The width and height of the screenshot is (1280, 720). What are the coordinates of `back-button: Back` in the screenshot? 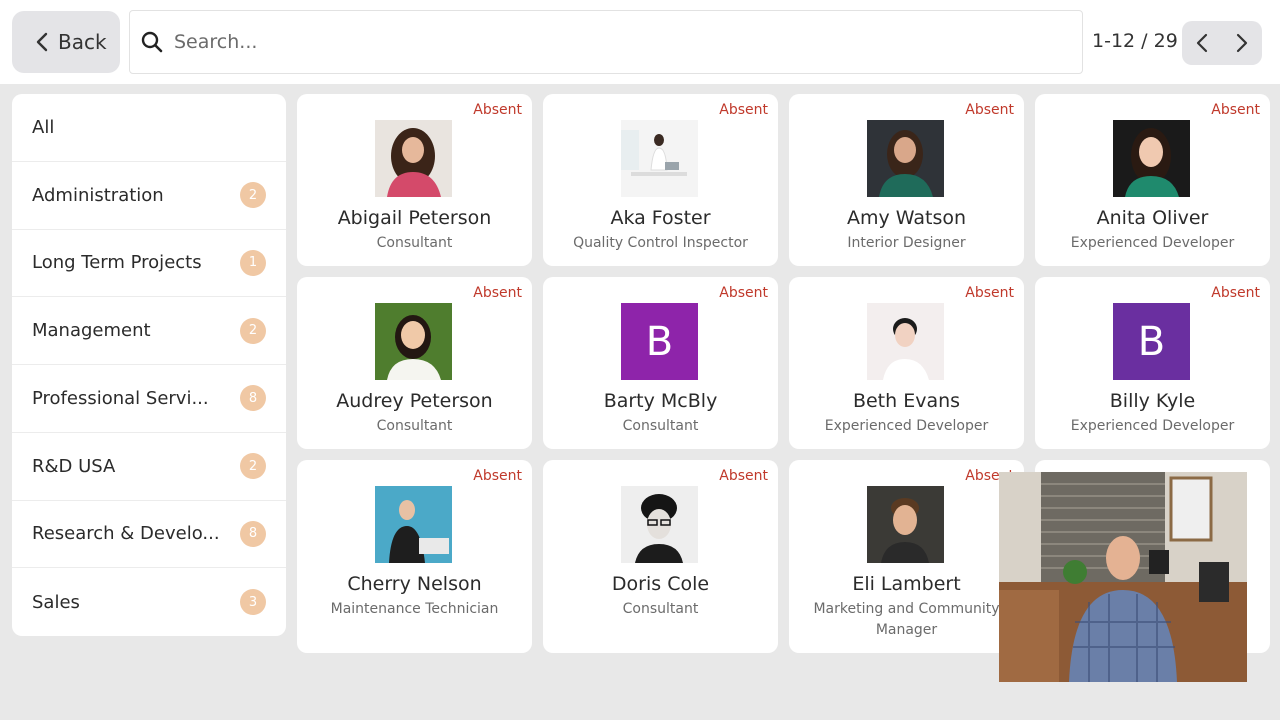 It's located at (66, 42).